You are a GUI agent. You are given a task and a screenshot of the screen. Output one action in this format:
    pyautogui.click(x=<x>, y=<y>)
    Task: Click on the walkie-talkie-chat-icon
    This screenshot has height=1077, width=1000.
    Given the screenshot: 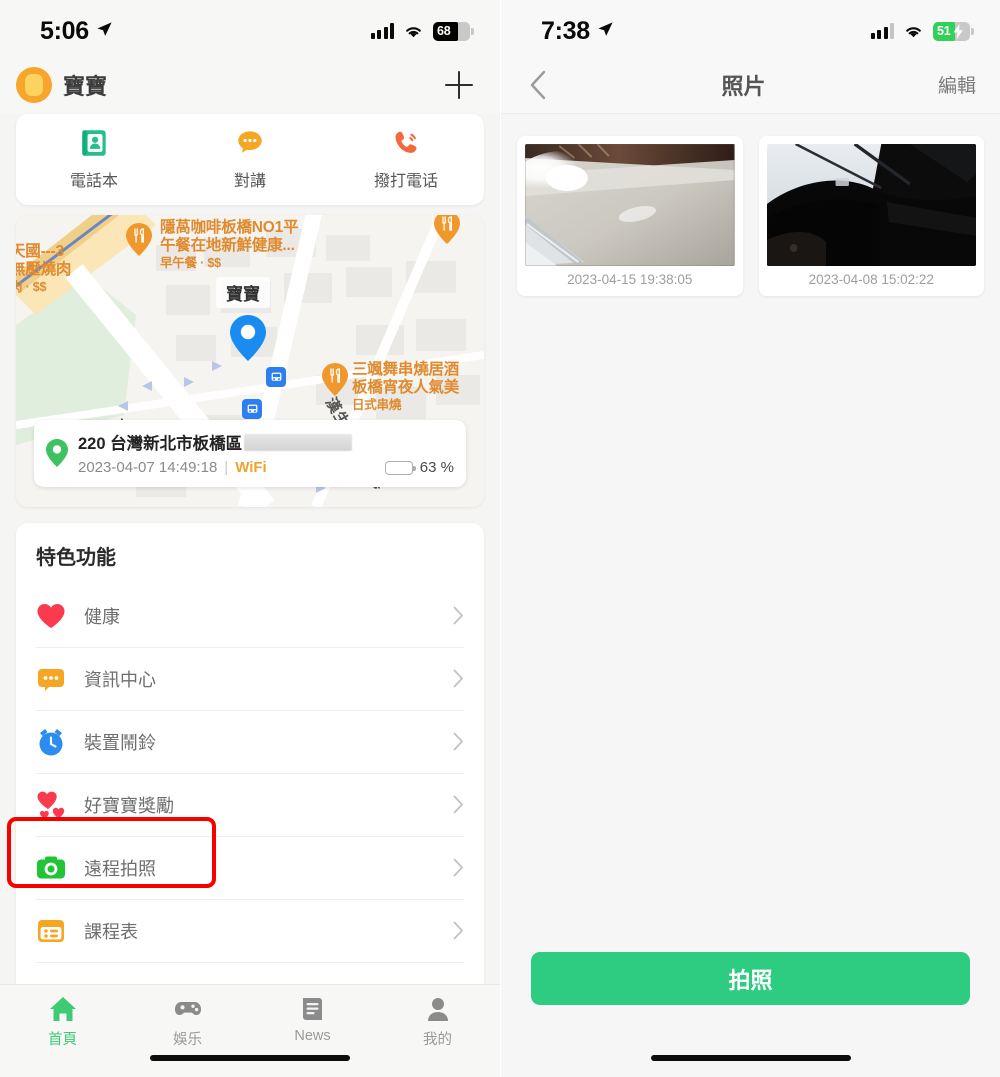 What is the action you would take?
    pyautogui.click(x=250, y=142)
    